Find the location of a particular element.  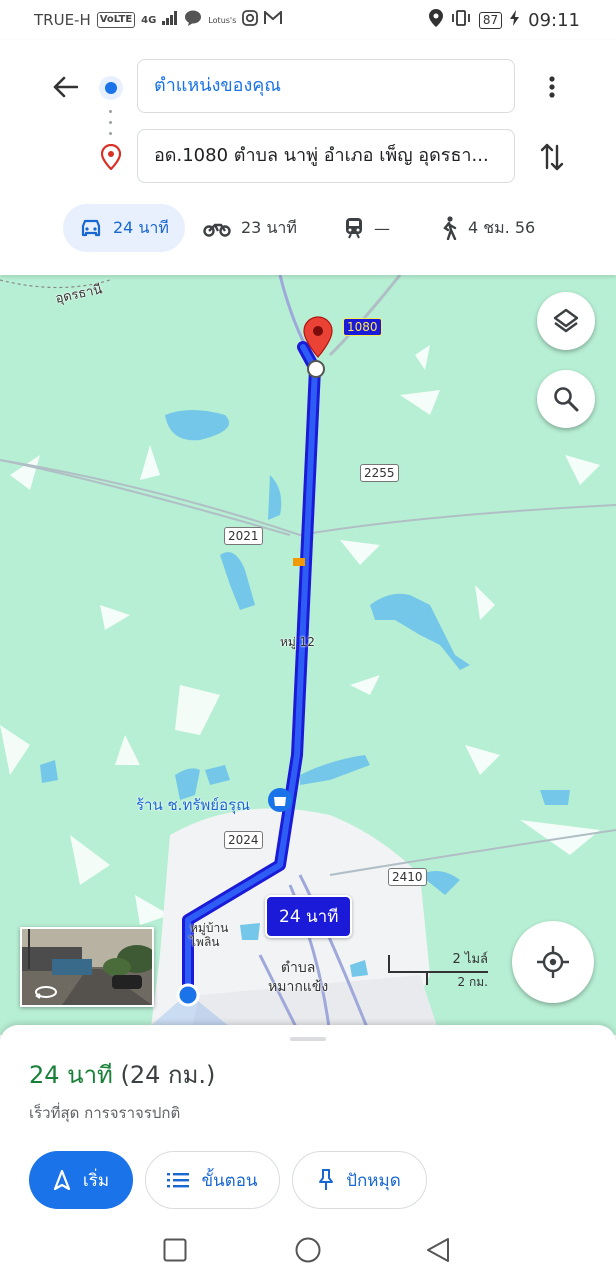

rotate-360-icon is located at coordinates (46, 992).